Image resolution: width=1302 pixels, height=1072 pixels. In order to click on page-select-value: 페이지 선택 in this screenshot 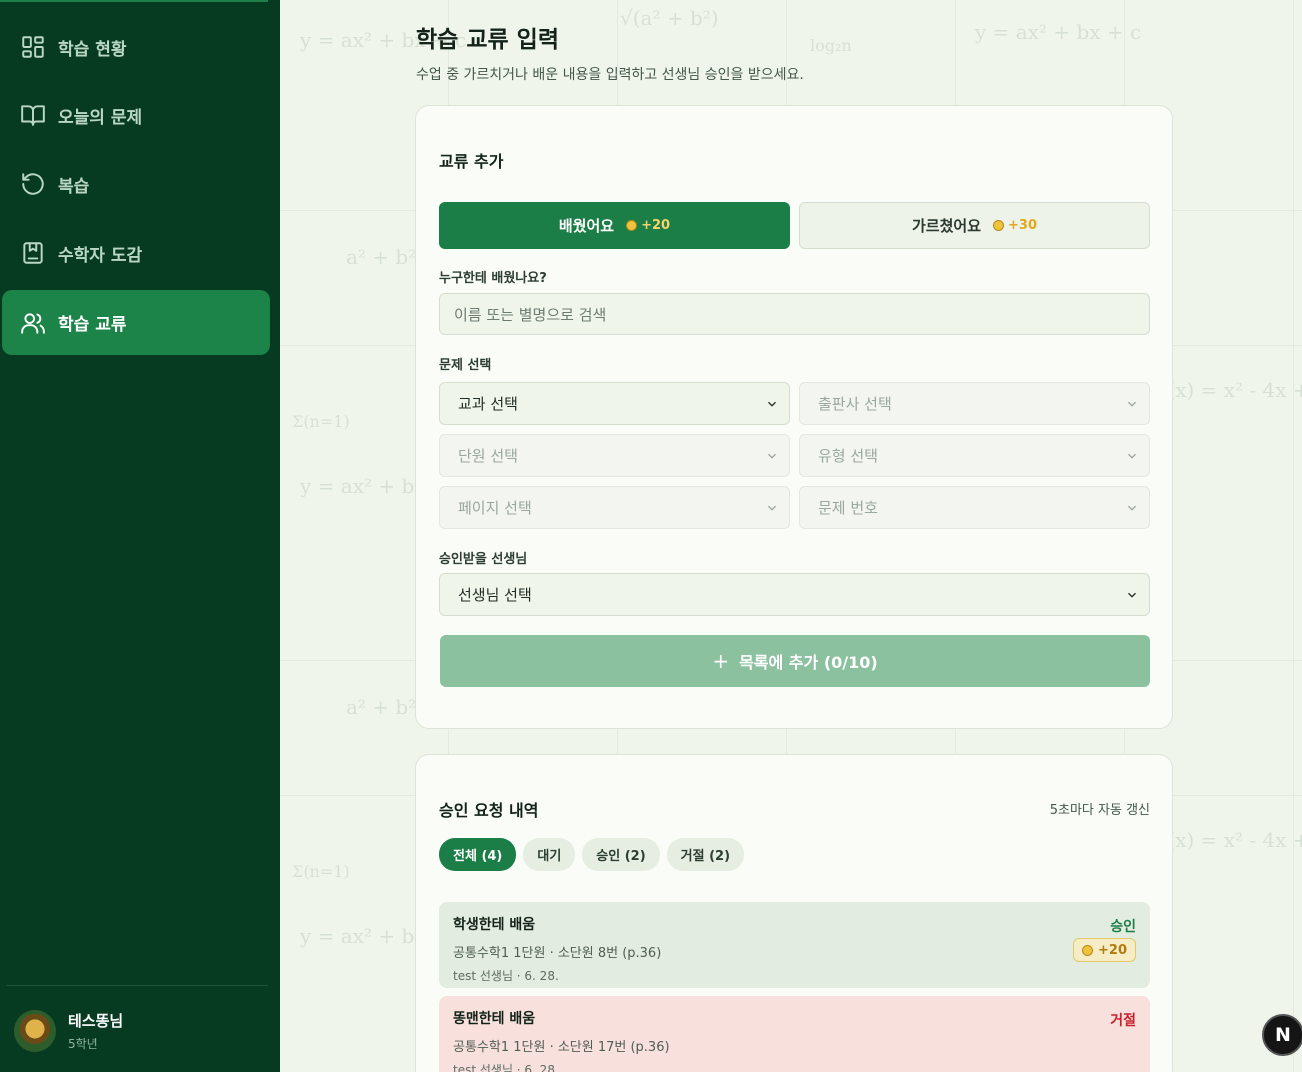, I will do `click(495, 508)`.